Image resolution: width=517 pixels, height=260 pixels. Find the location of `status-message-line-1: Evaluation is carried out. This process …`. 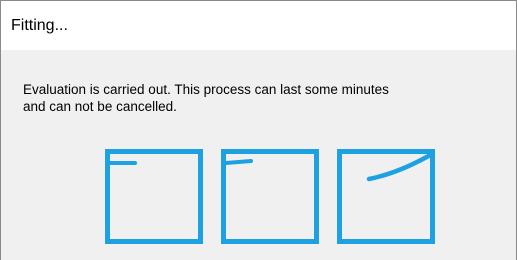

status-message-line-1: Evaluation is carried out. This process … is located at coordinates (206, 89).